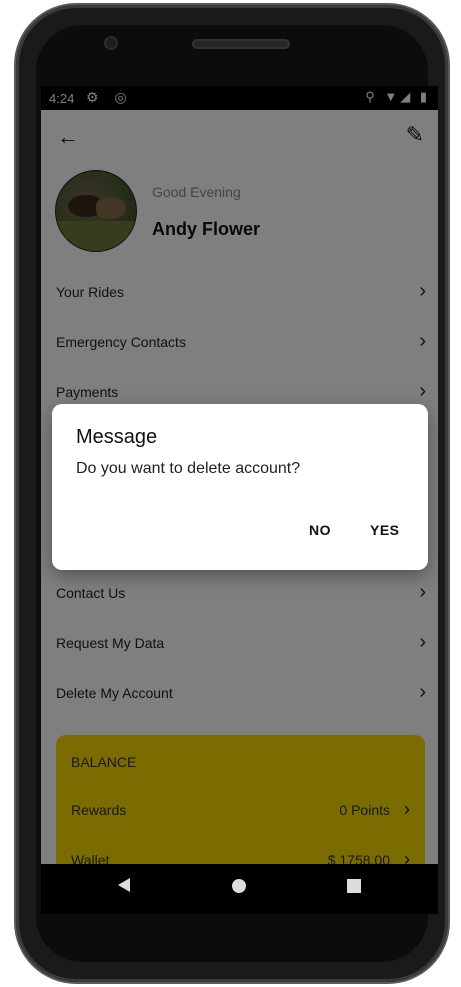  I want to click on earpiece-speaker, so click(241, 44).